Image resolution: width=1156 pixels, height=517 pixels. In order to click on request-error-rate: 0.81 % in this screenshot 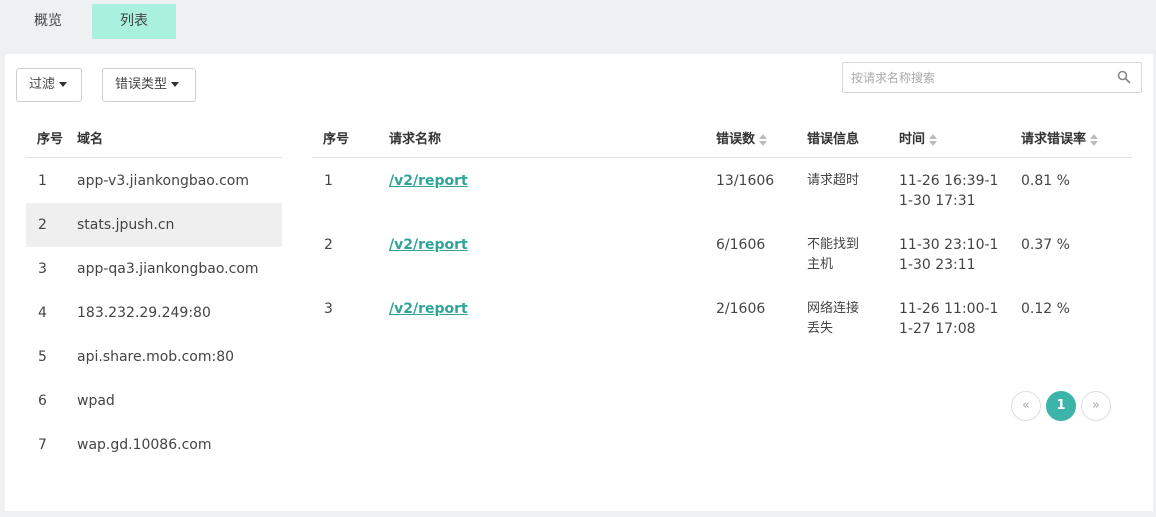, I will do `click(1045, 181)`.